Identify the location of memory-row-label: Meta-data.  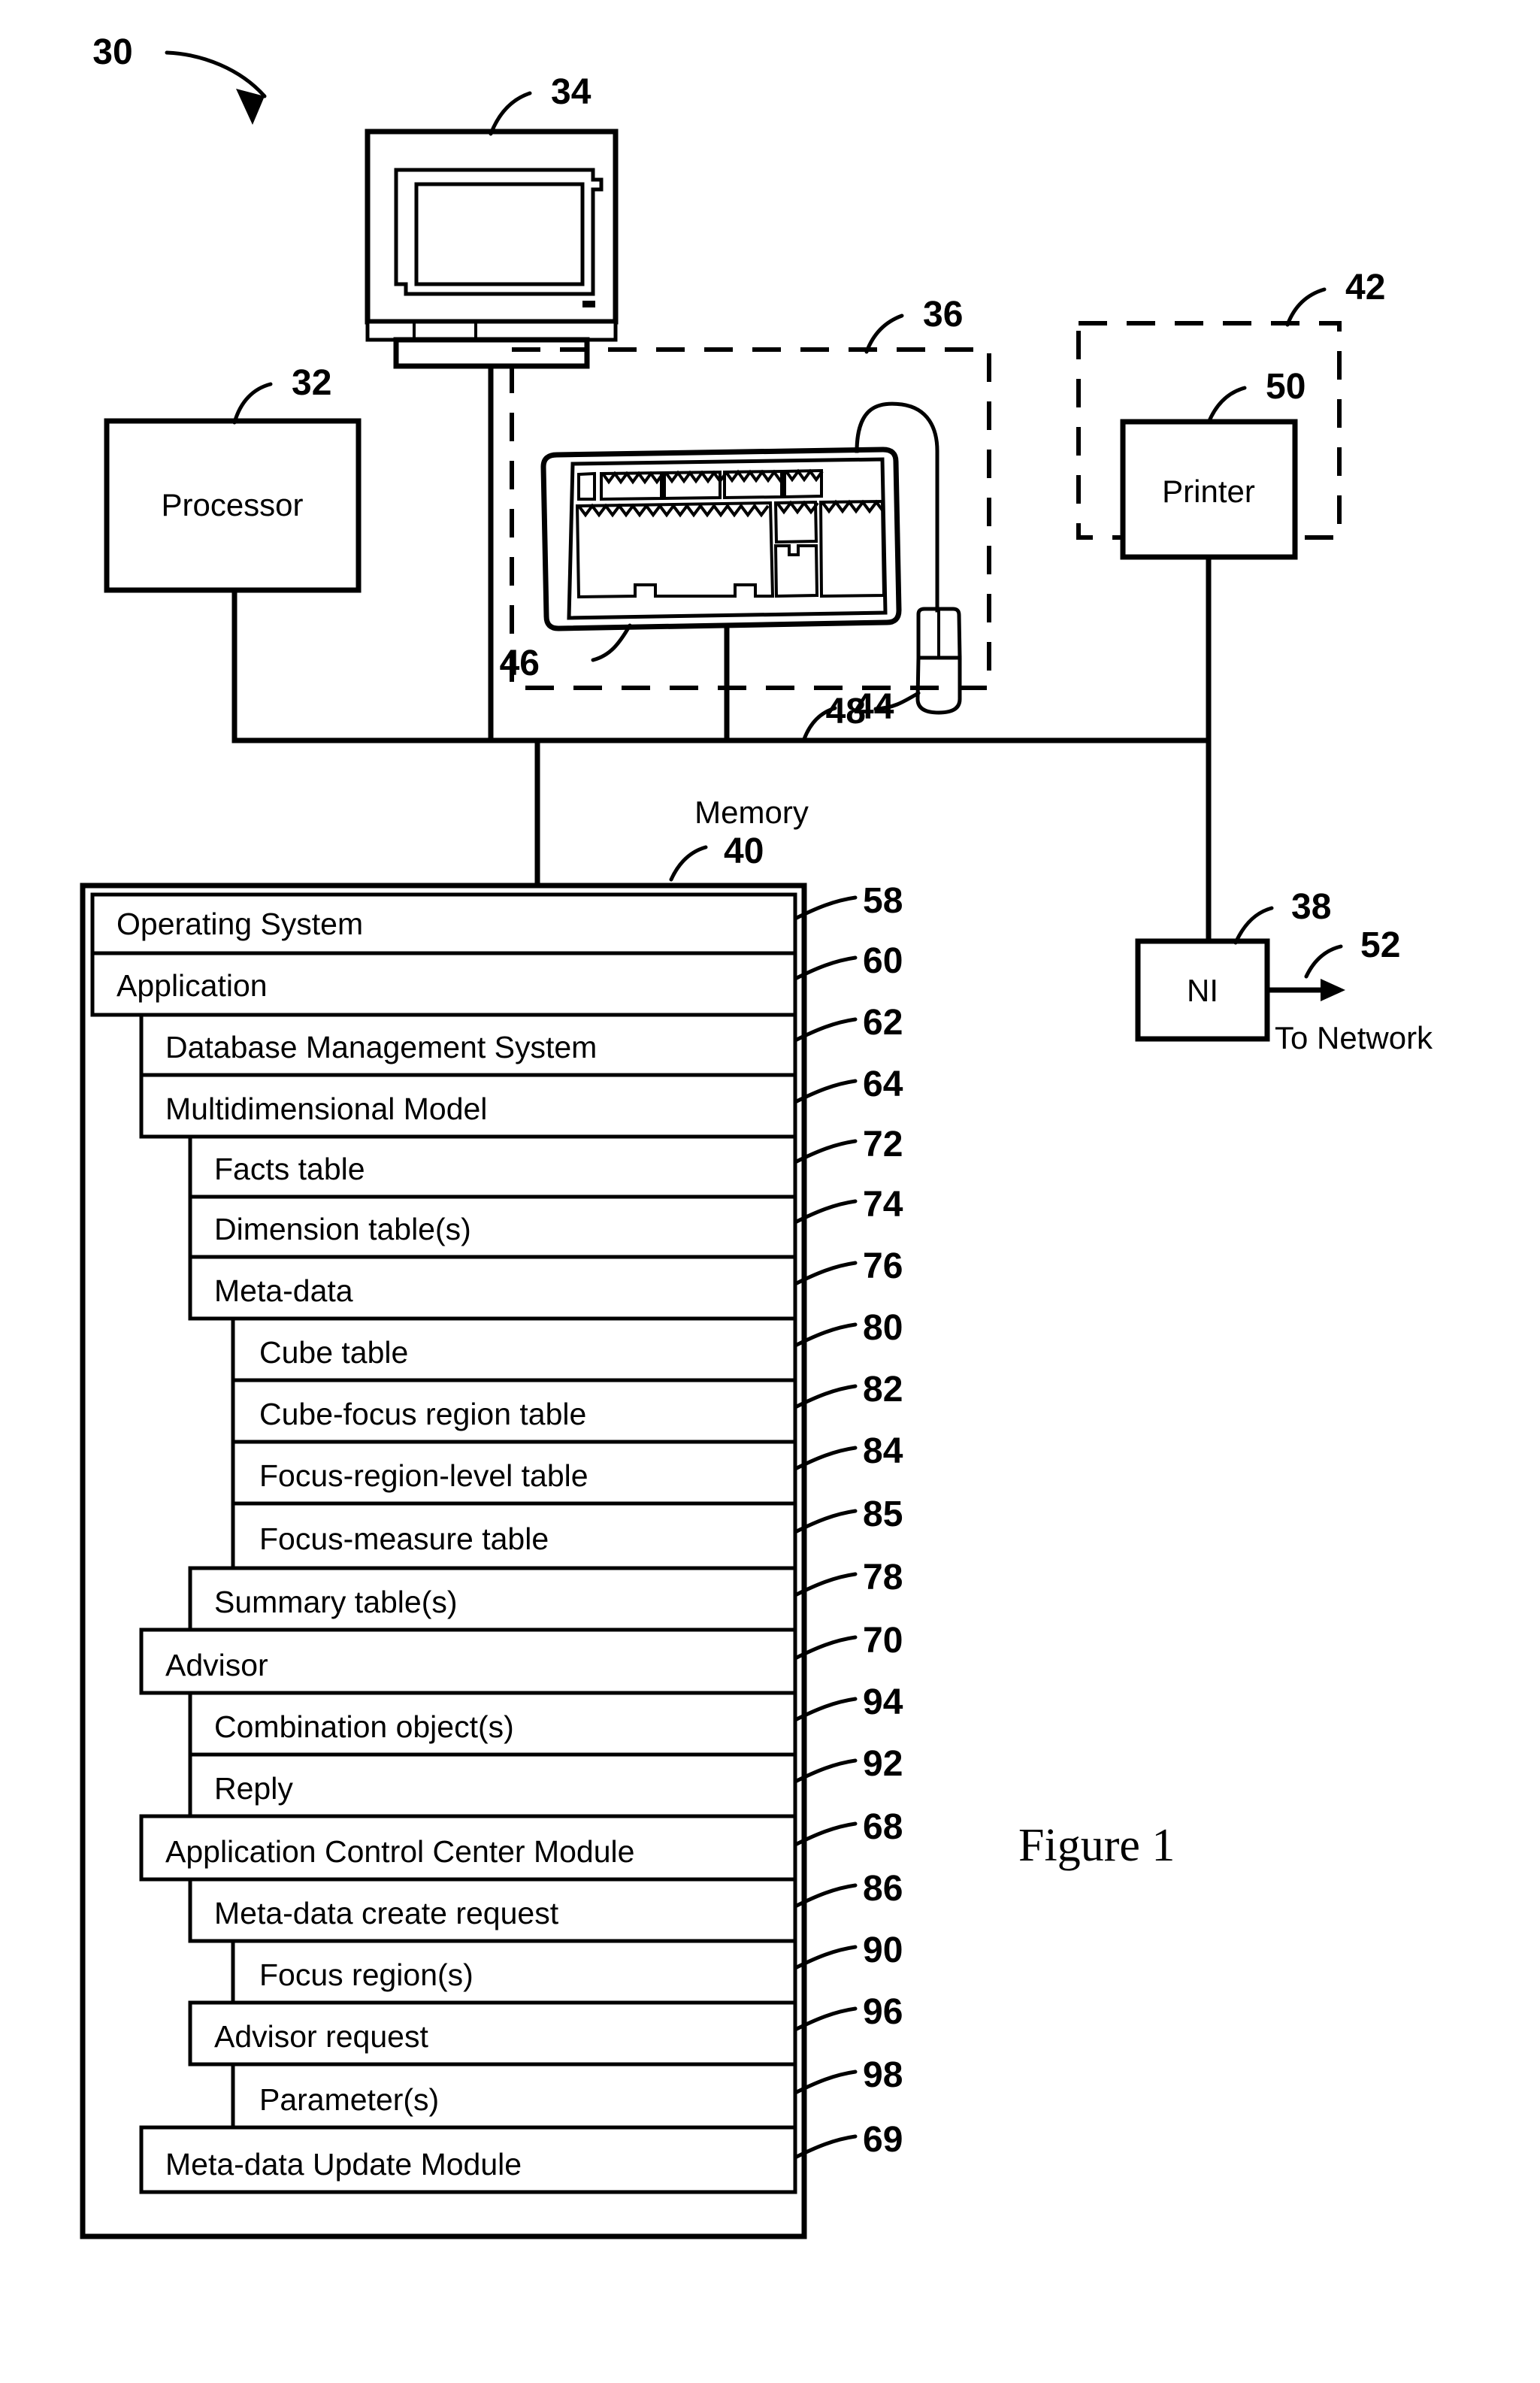
(283, 1290).